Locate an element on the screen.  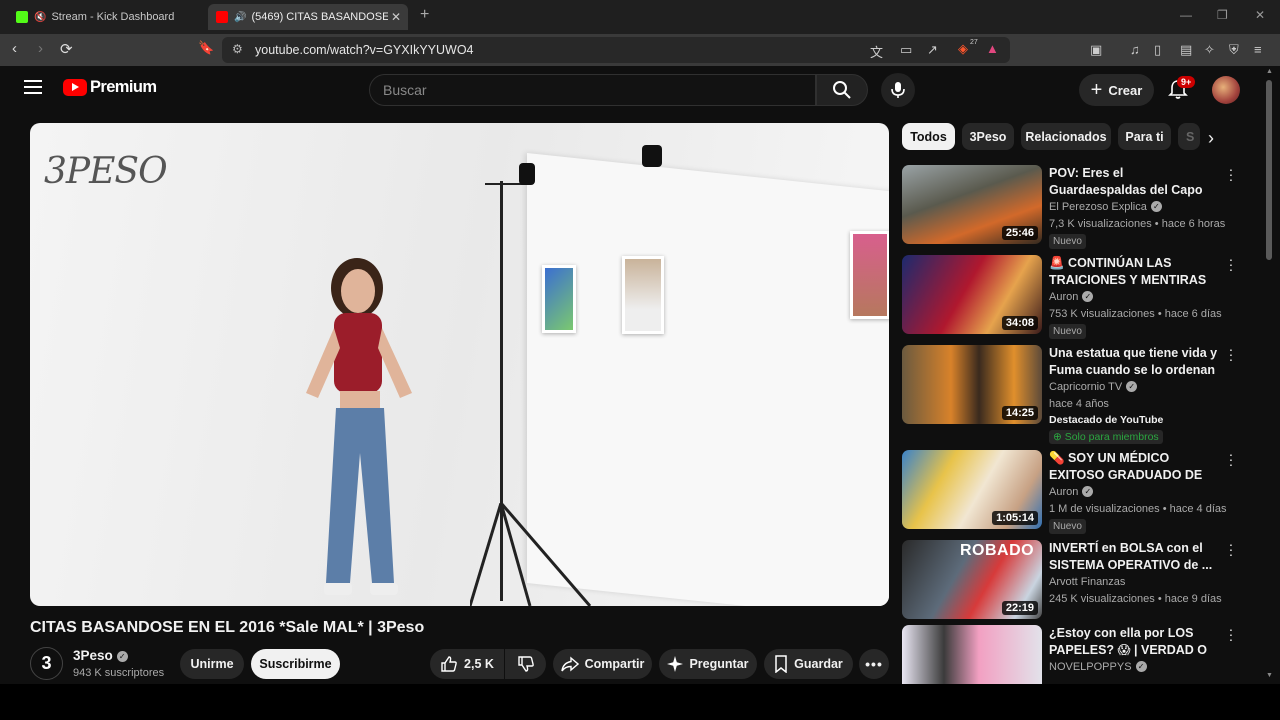
video-duration: 25:46 is located at coordinates (1019, 233).